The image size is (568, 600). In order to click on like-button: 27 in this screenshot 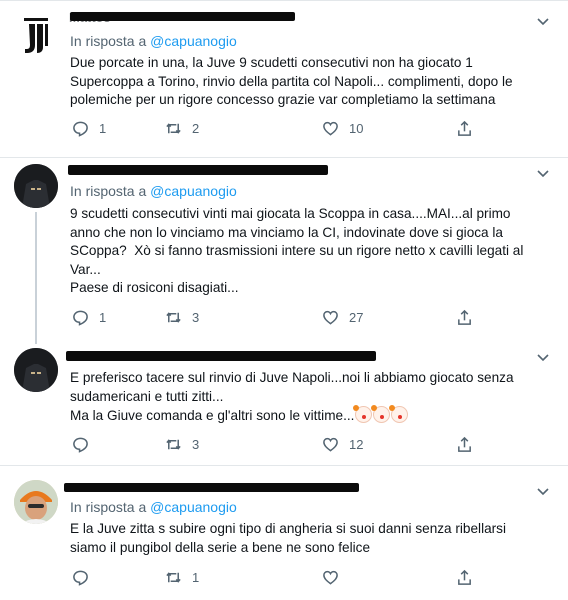, I will do `click(342, 317)`.